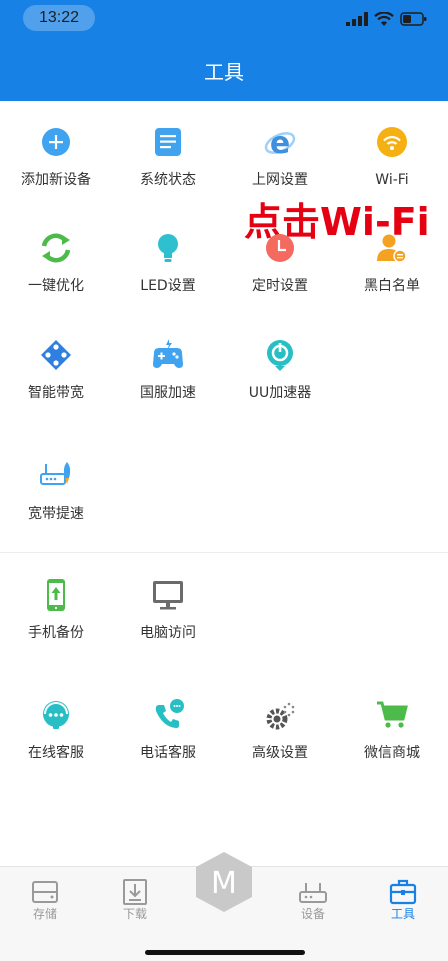 Image resolution: width=448 pixels, height=961 pixels. I want to click on tab-label: 工具, so click(402, 914).